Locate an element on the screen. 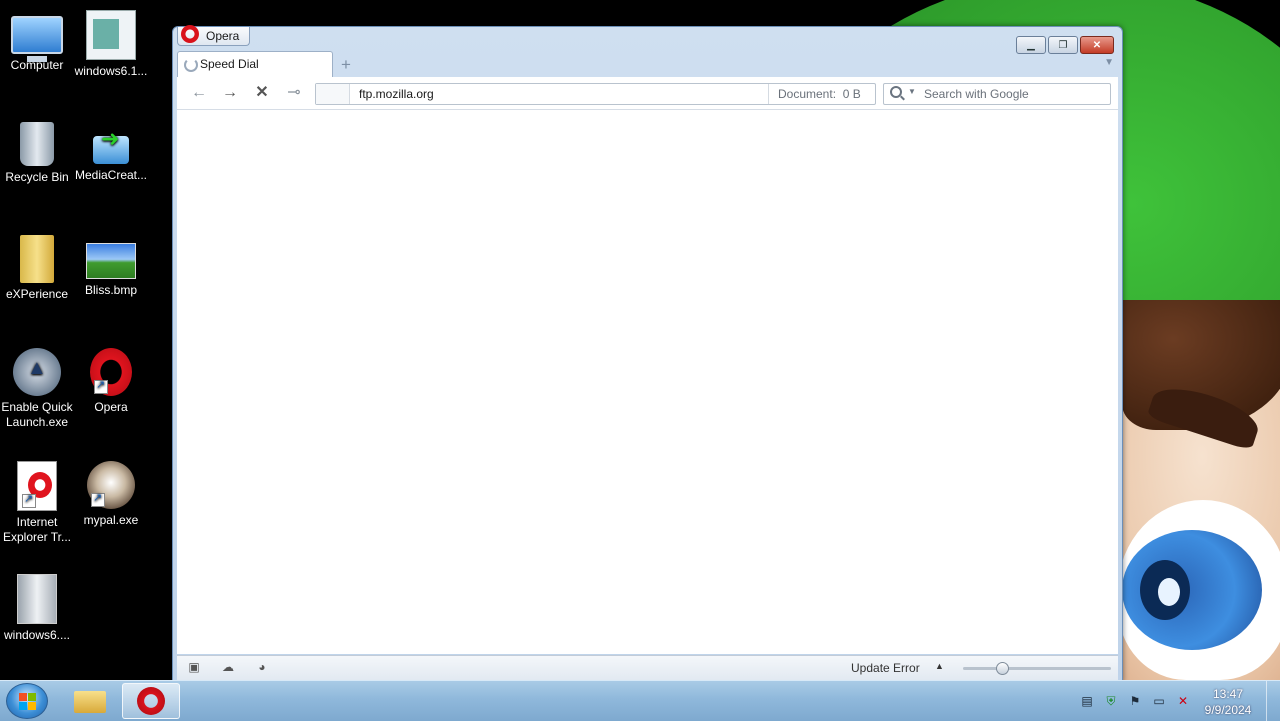 The image size is (1280, 721). quick-launch-icon is located at coordinates (37, 372).